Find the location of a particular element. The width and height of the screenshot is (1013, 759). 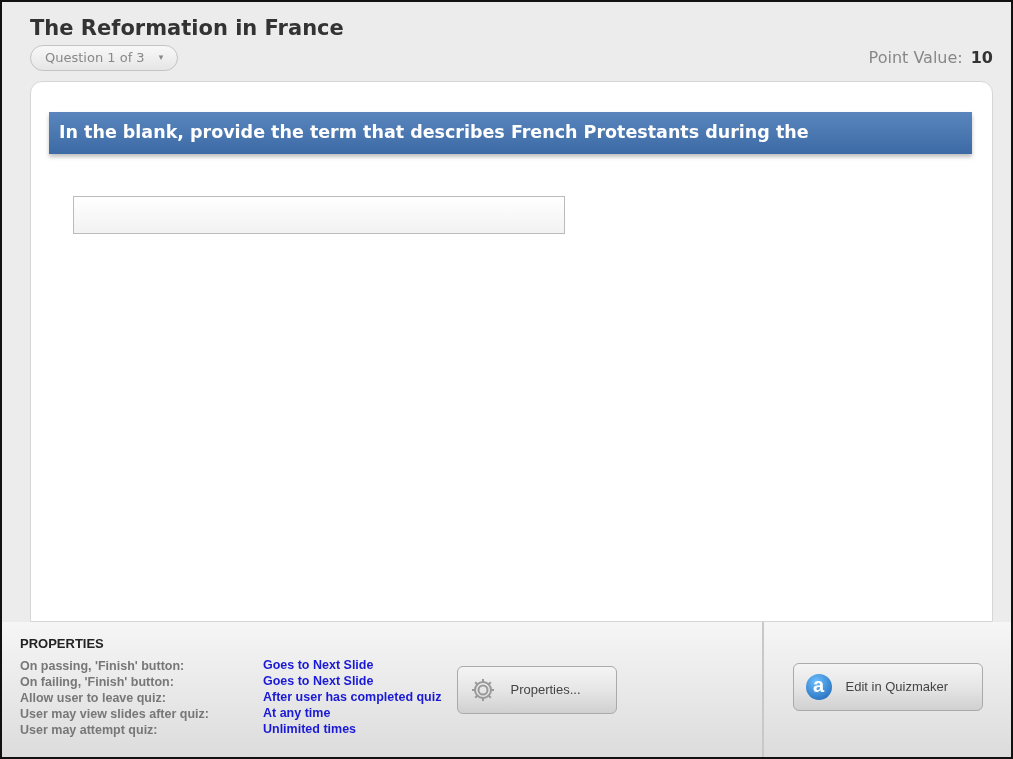

property-label: On passing, 'Finish' button: is located at coordinates (103, 665).